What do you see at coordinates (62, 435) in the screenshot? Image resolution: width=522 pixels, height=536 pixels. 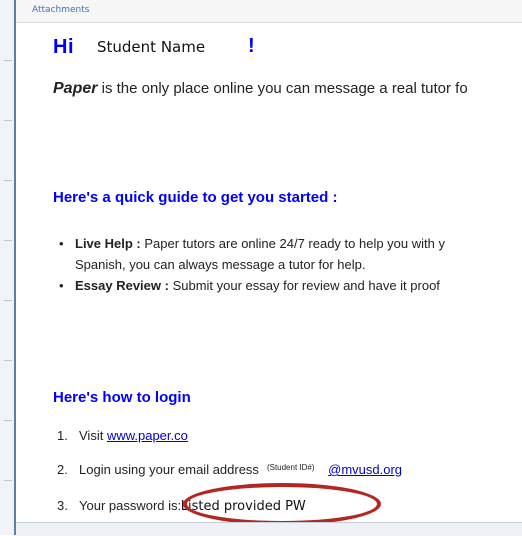 I see `step-number: 1.` at bounding box center [62, 435].